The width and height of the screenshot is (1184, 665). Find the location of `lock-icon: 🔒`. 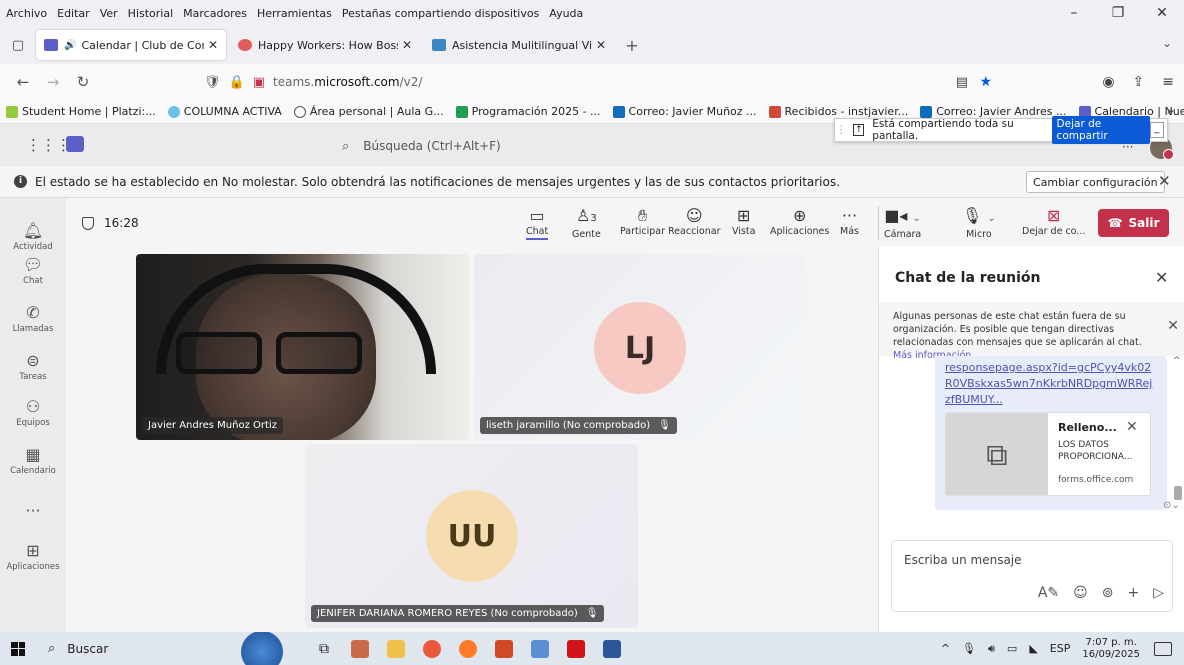

lock-icon: 🔒 is located at coordinates (237, 82).